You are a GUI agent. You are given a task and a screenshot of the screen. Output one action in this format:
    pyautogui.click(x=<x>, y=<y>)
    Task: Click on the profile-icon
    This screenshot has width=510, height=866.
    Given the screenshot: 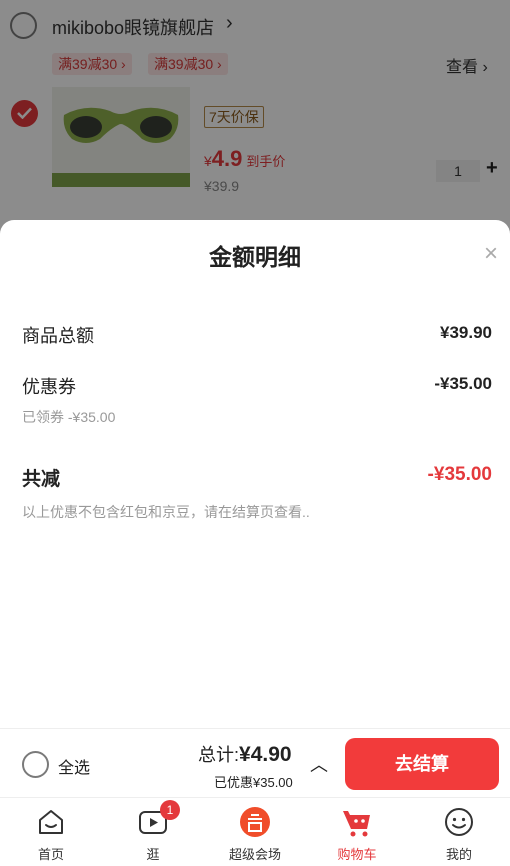 What is the action you would take?
    pyautogui.click(x=459, y=822)
    